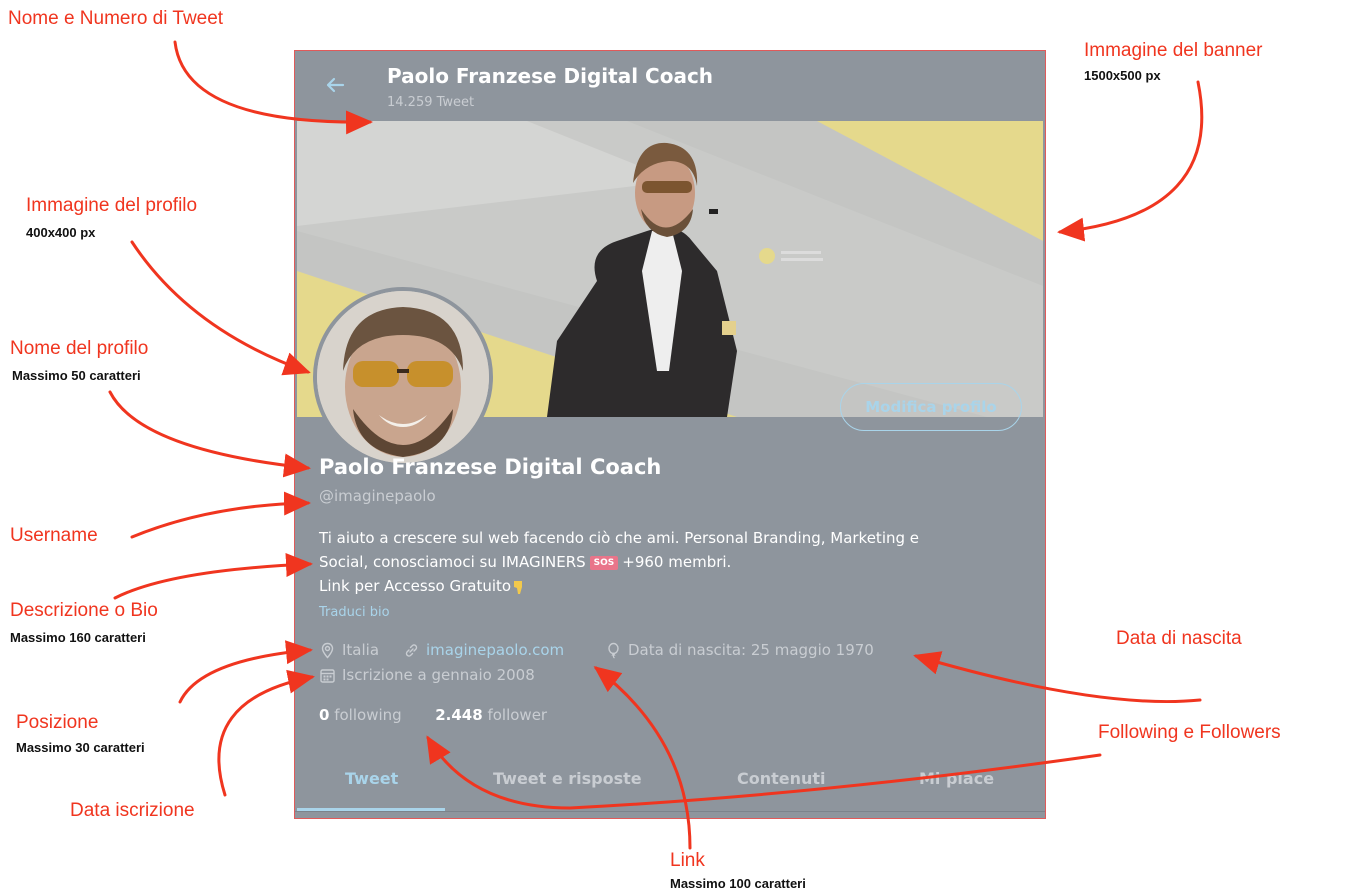 The width and height of the screenshot is (1349, 894). Describe the element at coordinates (415, 586) in the screenshot. I see `bio-line-3-text: Link per Accesso Gratuito` at that location.